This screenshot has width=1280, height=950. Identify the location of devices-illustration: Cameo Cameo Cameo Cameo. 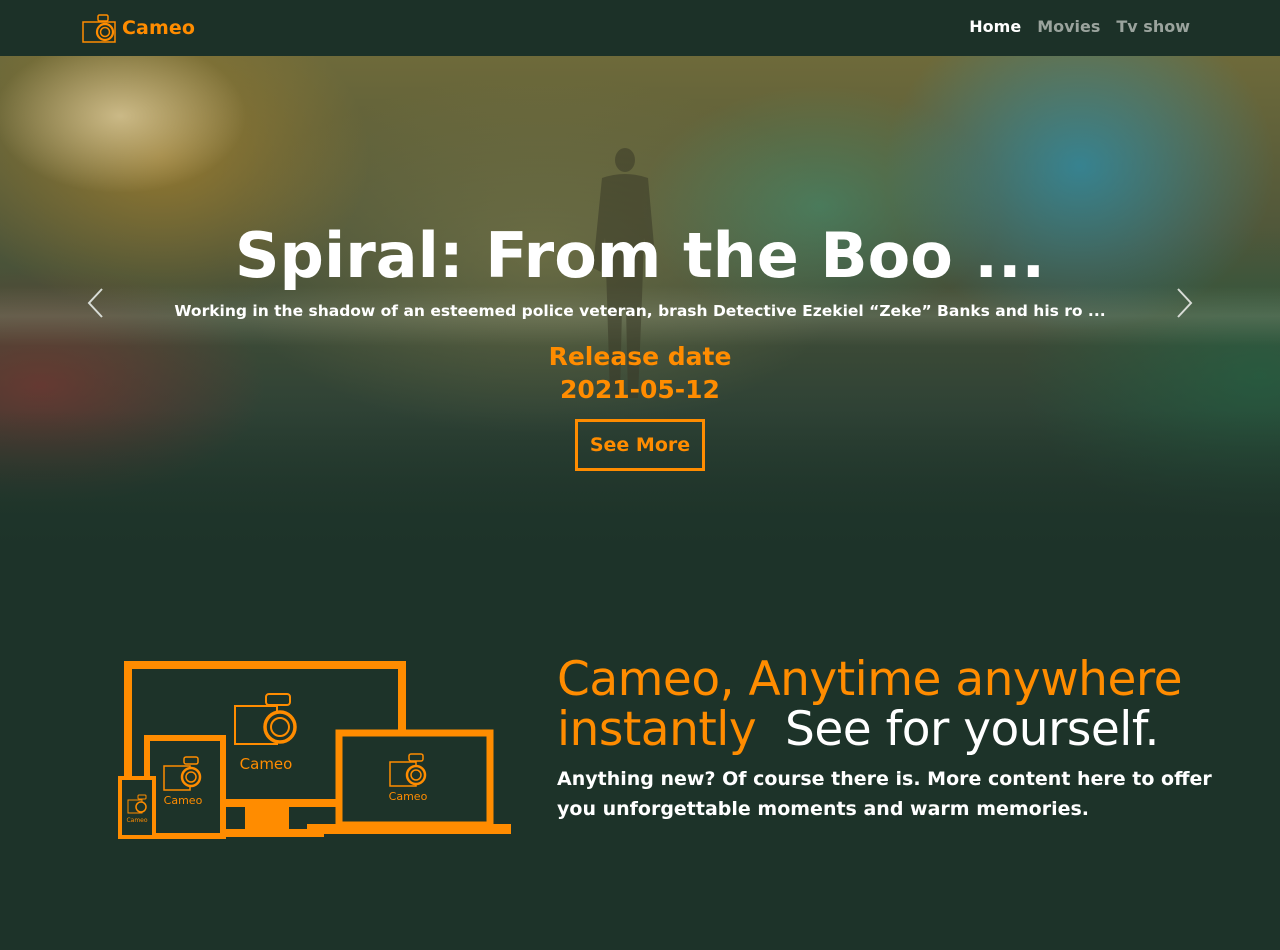
(314, 750).